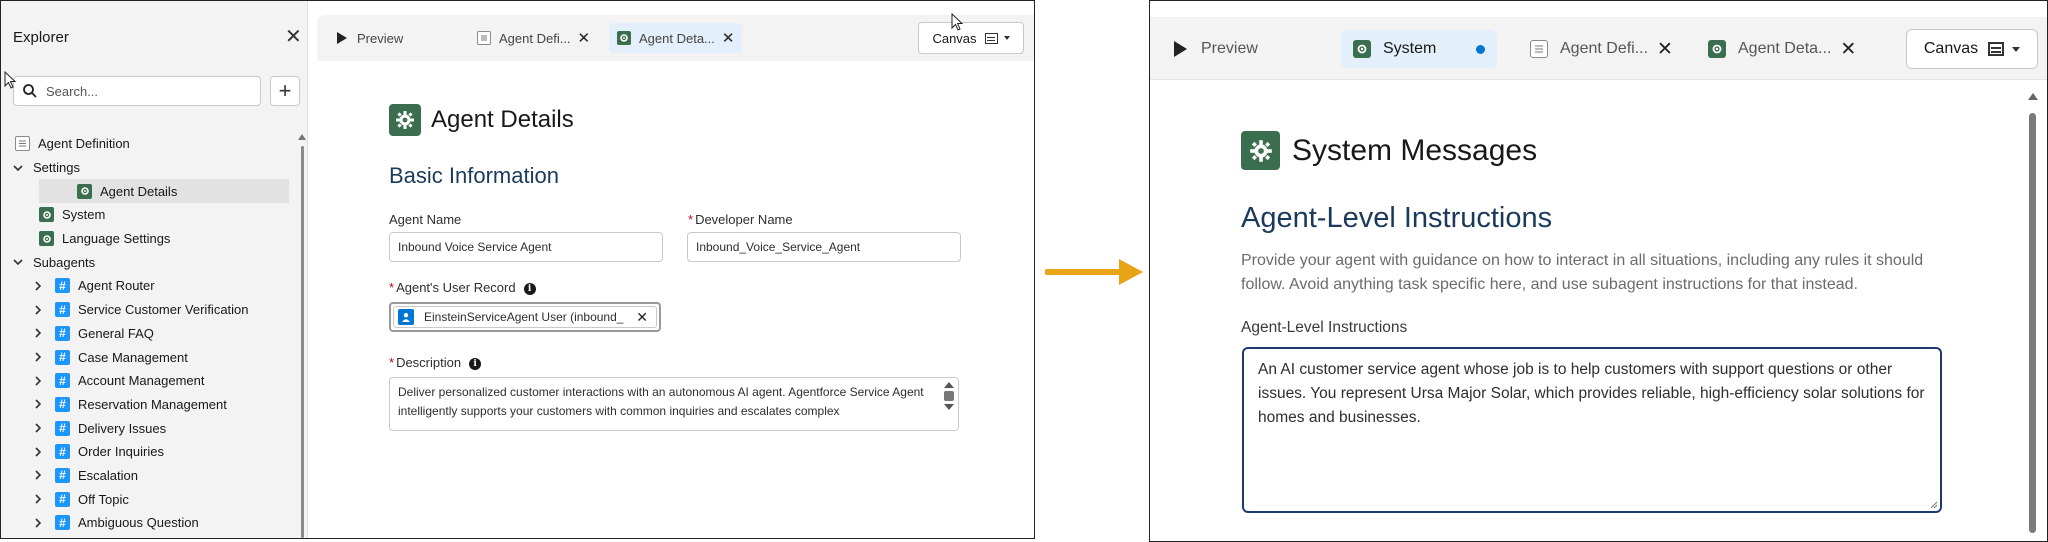  Describe the element at coordinates (121, 452) in the screenshot. I see `tree-item-label: Order Inquiries` at that location.